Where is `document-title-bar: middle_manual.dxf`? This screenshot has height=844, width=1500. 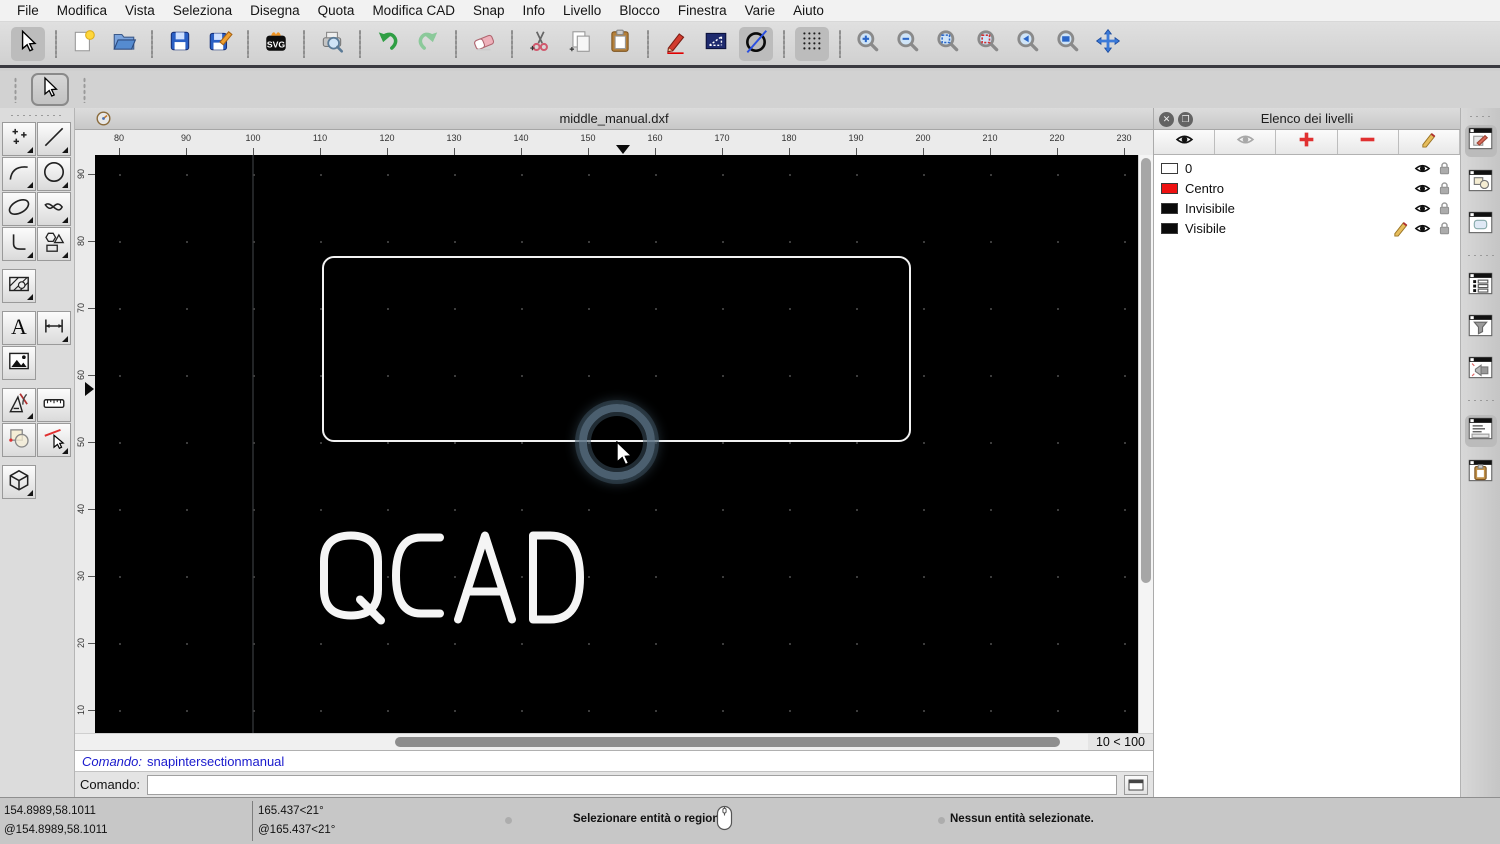 document-title-bar: middle_manual.dxf is located at coordinates (614, 119).